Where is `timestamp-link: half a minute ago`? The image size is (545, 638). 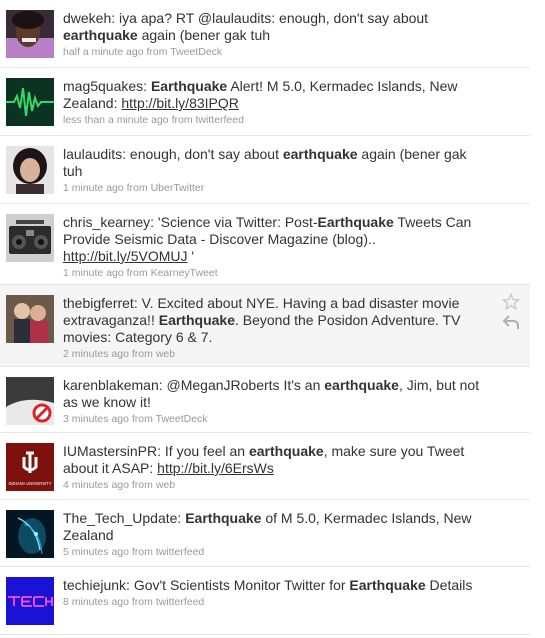
timestamp-link: half a minute ago is located at coordinates (103, 52).